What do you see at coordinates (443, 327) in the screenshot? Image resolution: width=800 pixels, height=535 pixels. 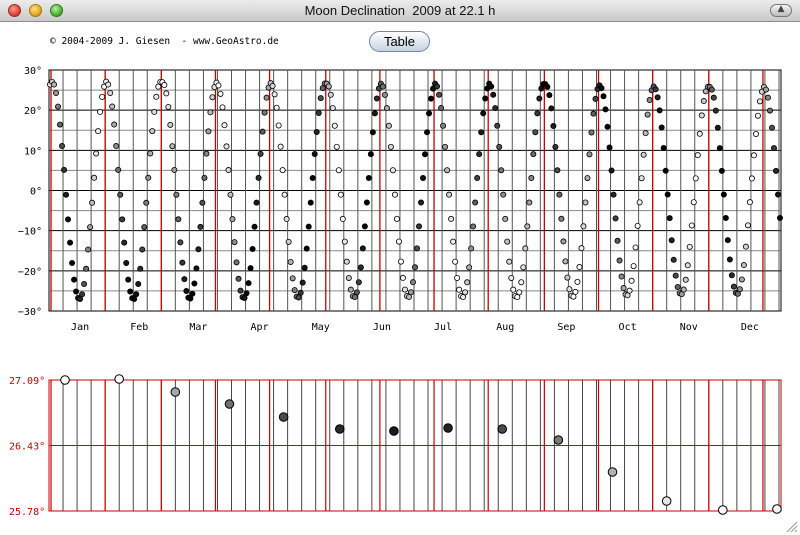 I see `month-label: Jul` at bounding box center [443, 327].